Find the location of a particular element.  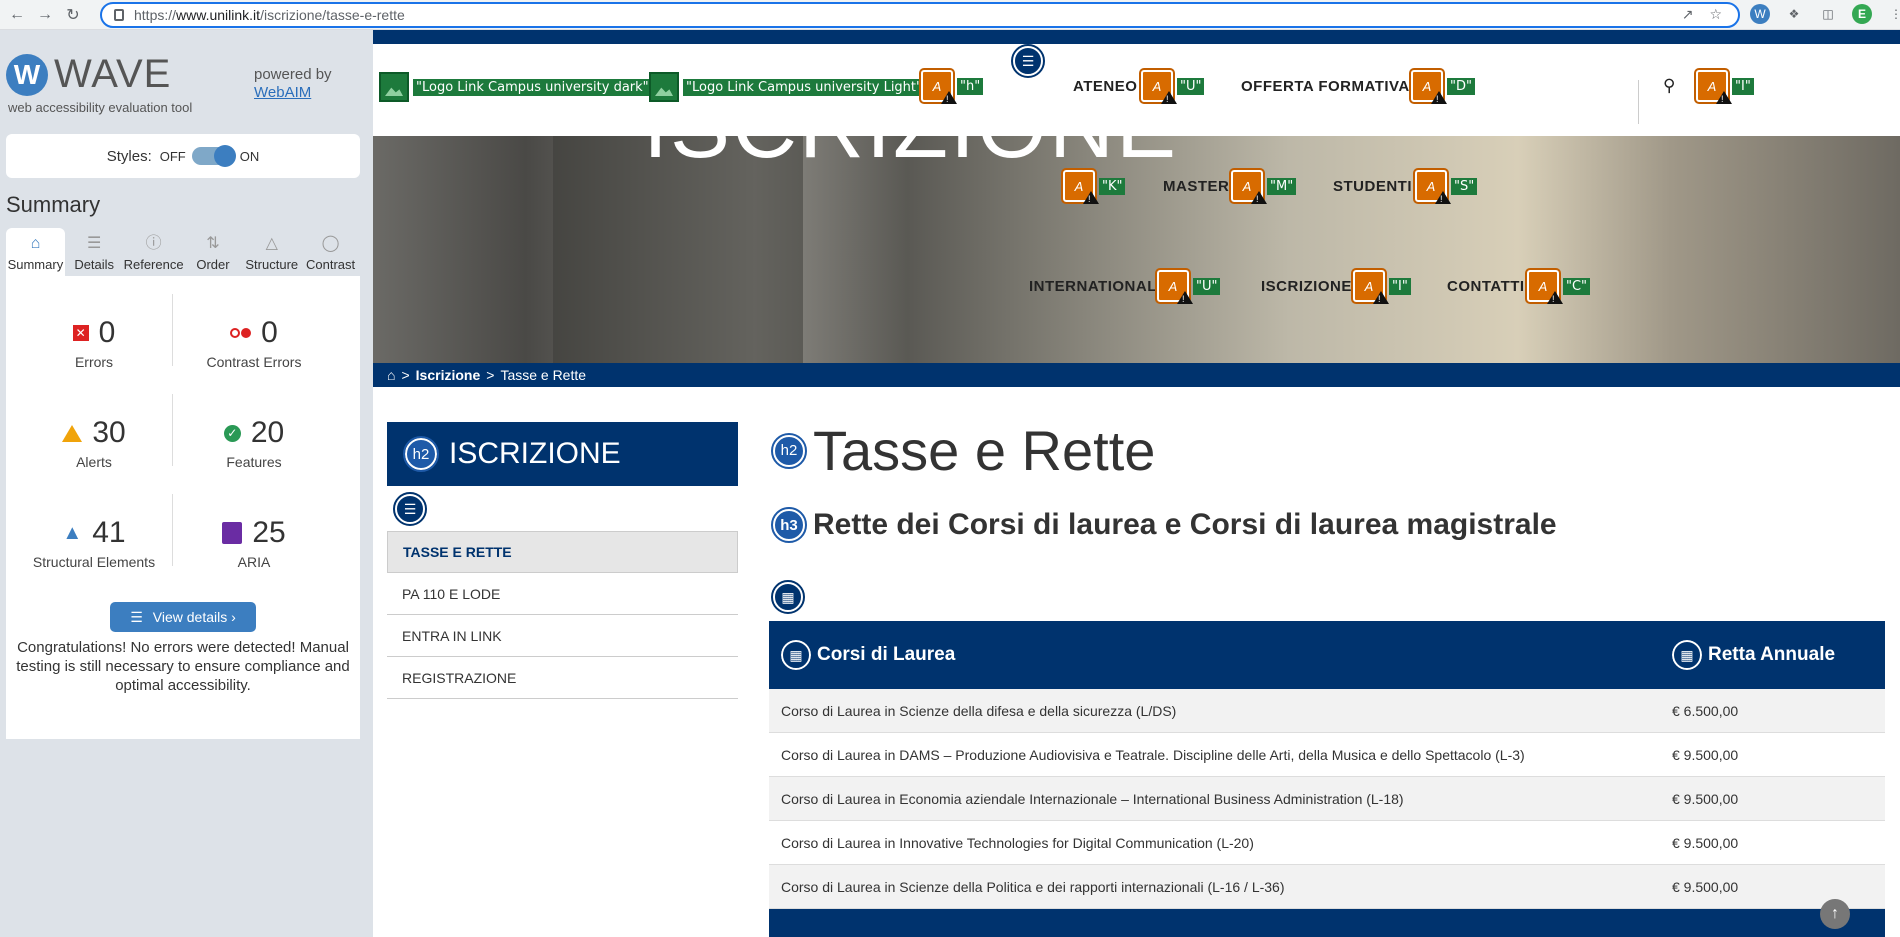

image-icon is located at coordinates (394, 87).